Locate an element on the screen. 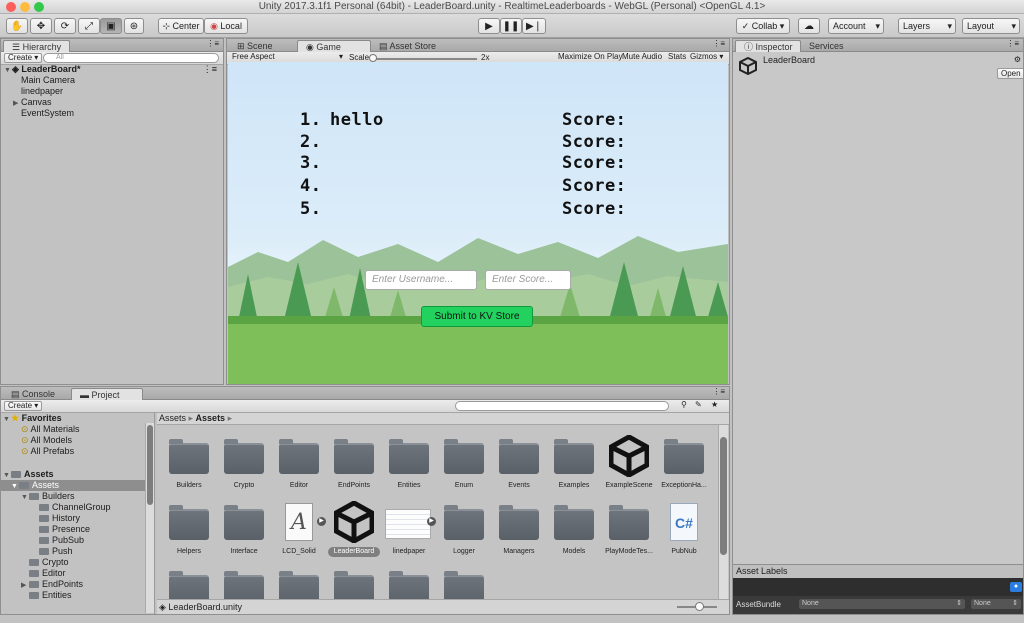  grid-scrollbar is located at coordinates (723, 513).